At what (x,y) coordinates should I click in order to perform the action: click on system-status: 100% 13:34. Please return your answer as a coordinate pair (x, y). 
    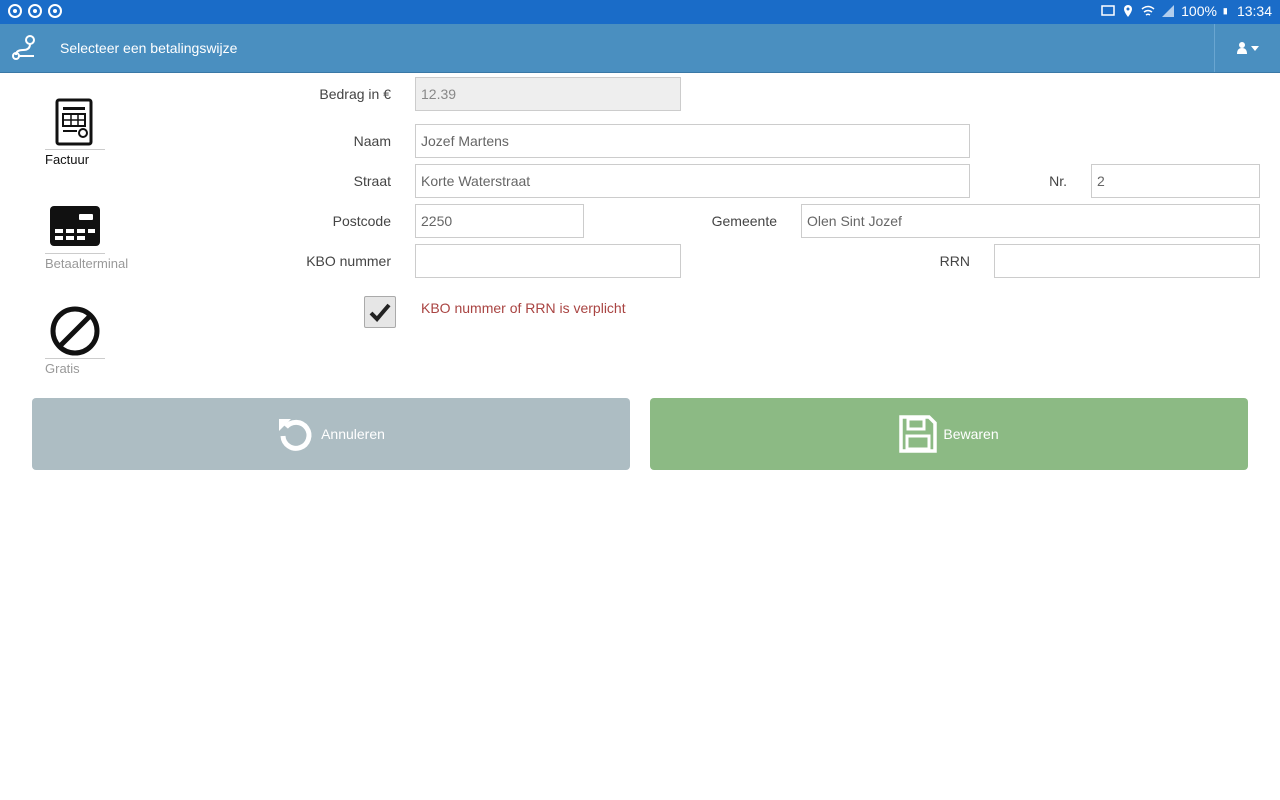
    Looking at the image, I should click on (1186, 11).